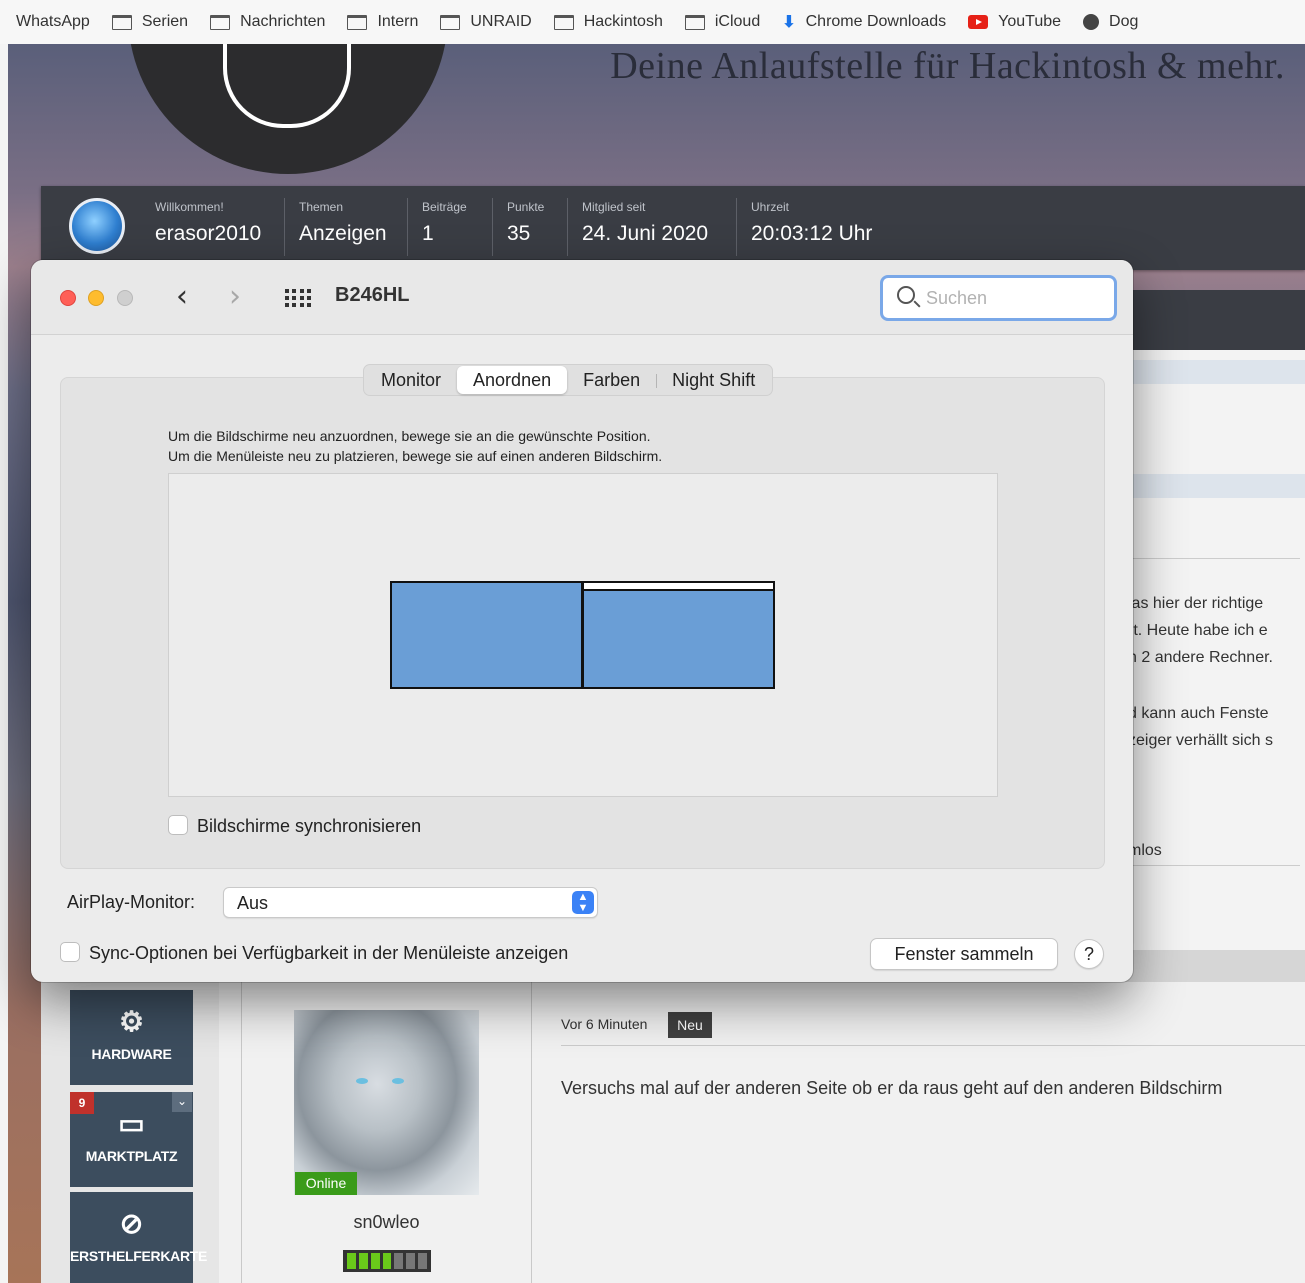 The height and width of the screenshot is (1283, 1305). I want to click on bookmark-label: Dog, so click(1124, 21).